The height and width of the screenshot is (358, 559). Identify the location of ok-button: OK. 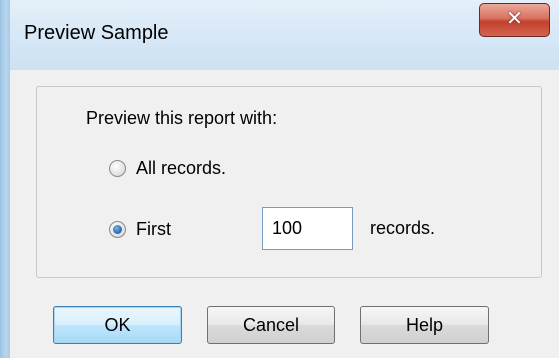
(117, 325).